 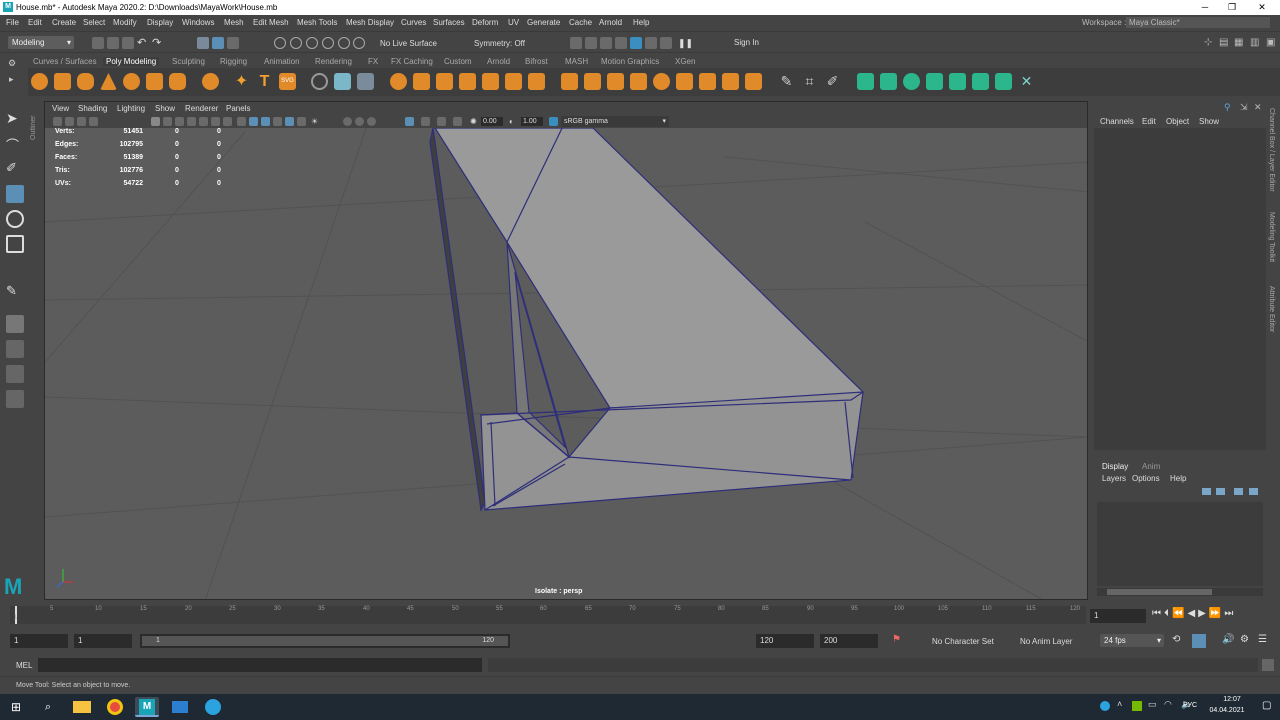 I want to click on attribute-editor-icon: ▤, so click(x=1225, y=43).